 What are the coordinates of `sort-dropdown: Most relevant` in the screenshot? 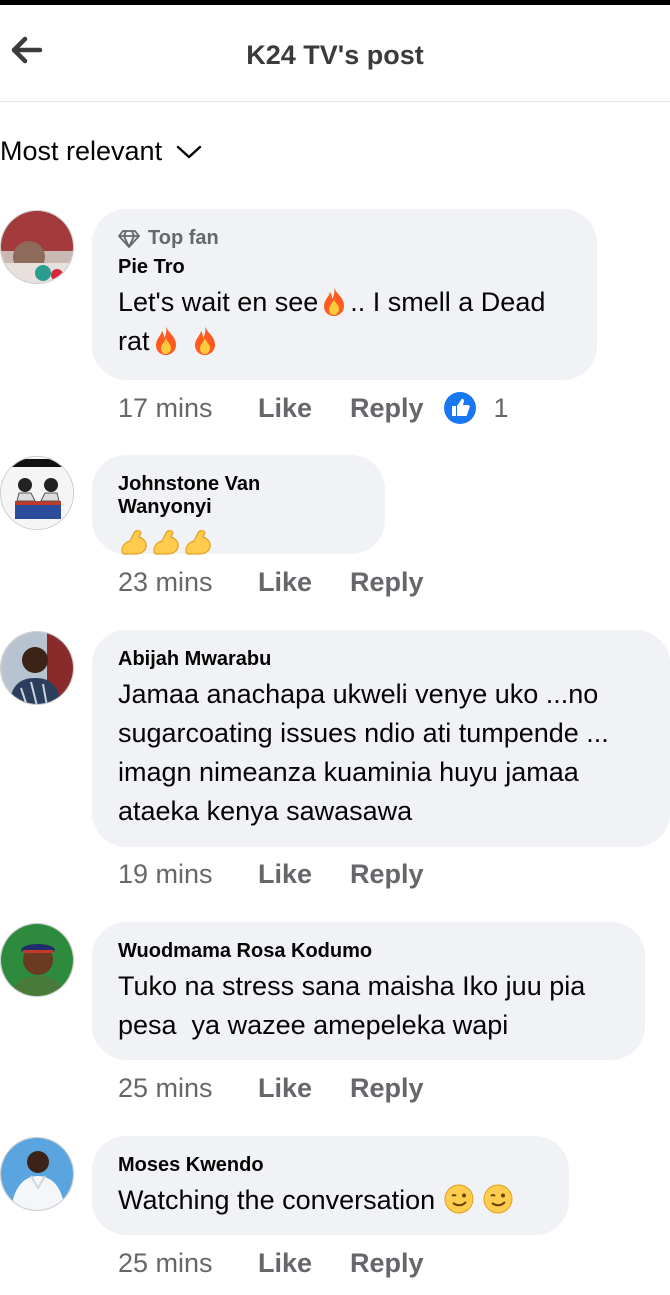 It's located at (101, 151).